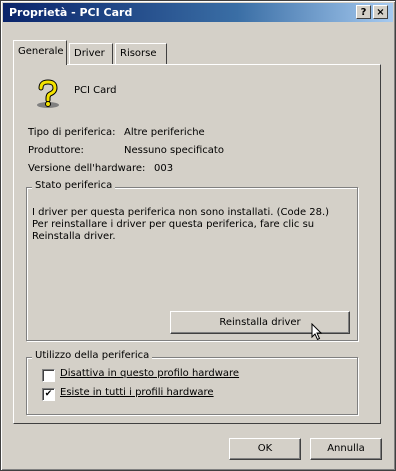 Image resolution: width=396 pixels, height=471 pixels. I want to click on ok-button: OK, so click(265, 449).